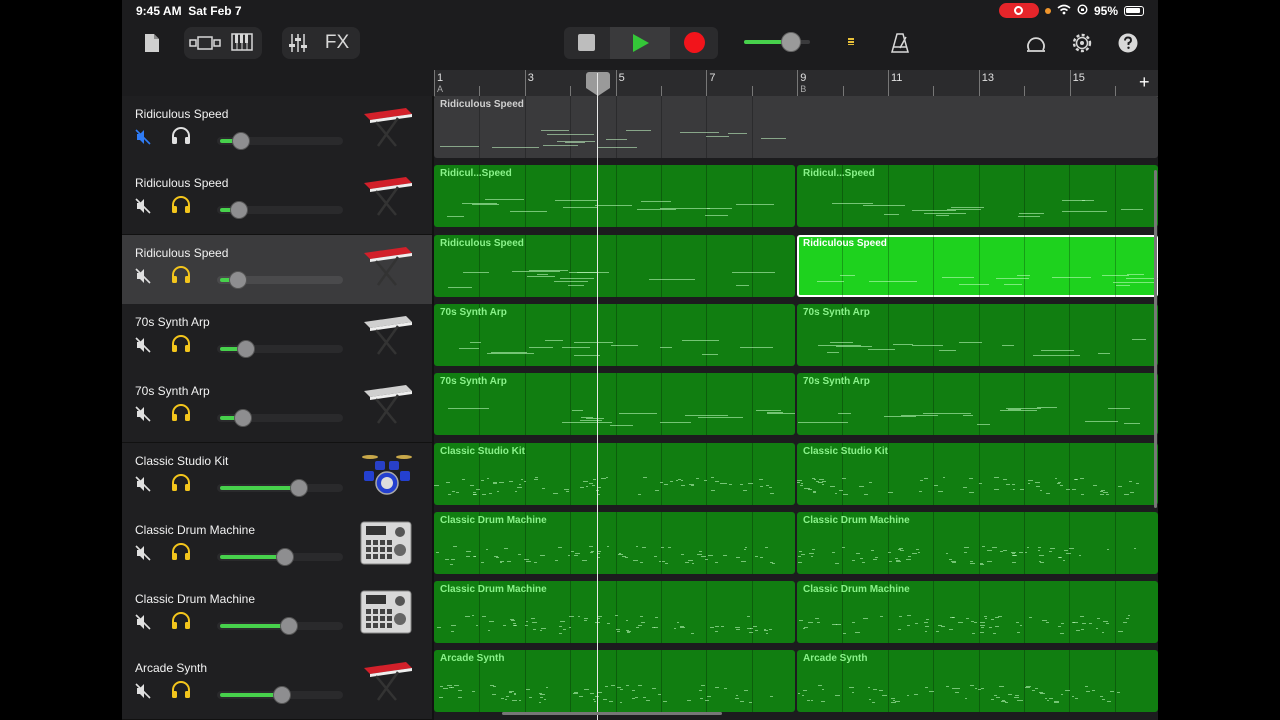 The height and width of the screenshot is (720, 1280). Describe the element at coordinates (621, 78) in the screenshot. I see `ruler-bar-number: 5` at that location.